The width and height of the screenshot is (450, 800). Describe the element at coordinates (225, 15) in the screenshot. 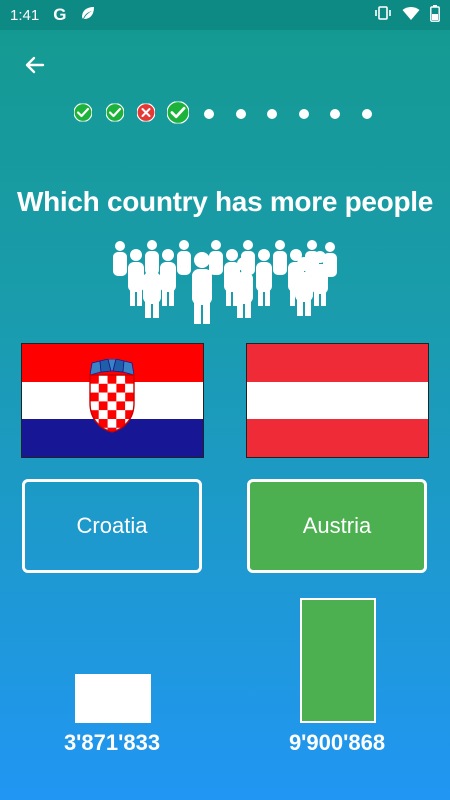

I see `status-bar: 1:41 G` at that location.